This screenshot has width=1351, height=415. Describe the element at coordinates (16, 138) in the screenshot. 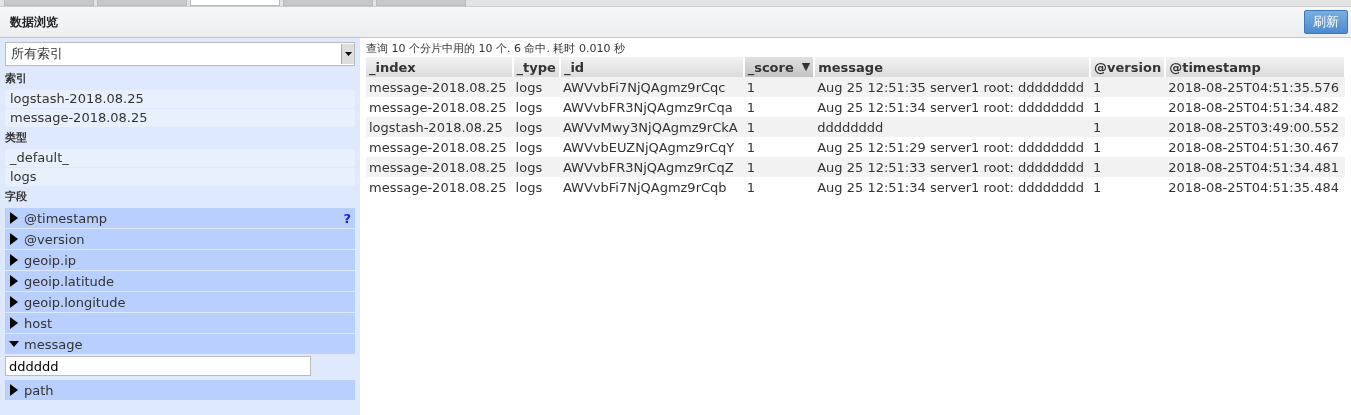

I see `section-heading: 类型` at that location.